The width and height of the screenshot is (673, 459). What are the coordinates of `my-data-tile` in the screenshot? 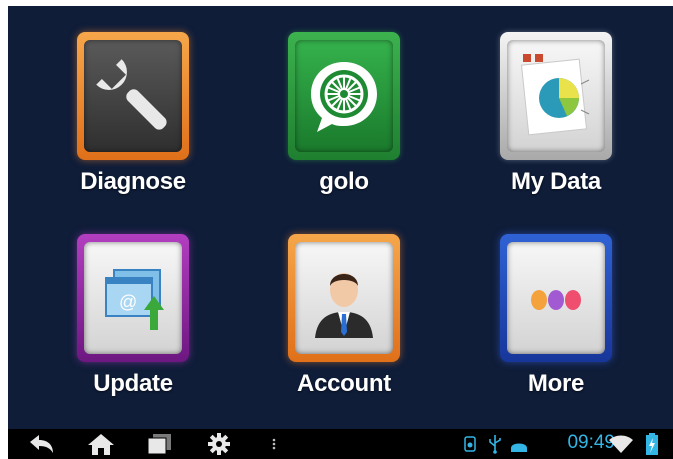 It's located at (556, 96).